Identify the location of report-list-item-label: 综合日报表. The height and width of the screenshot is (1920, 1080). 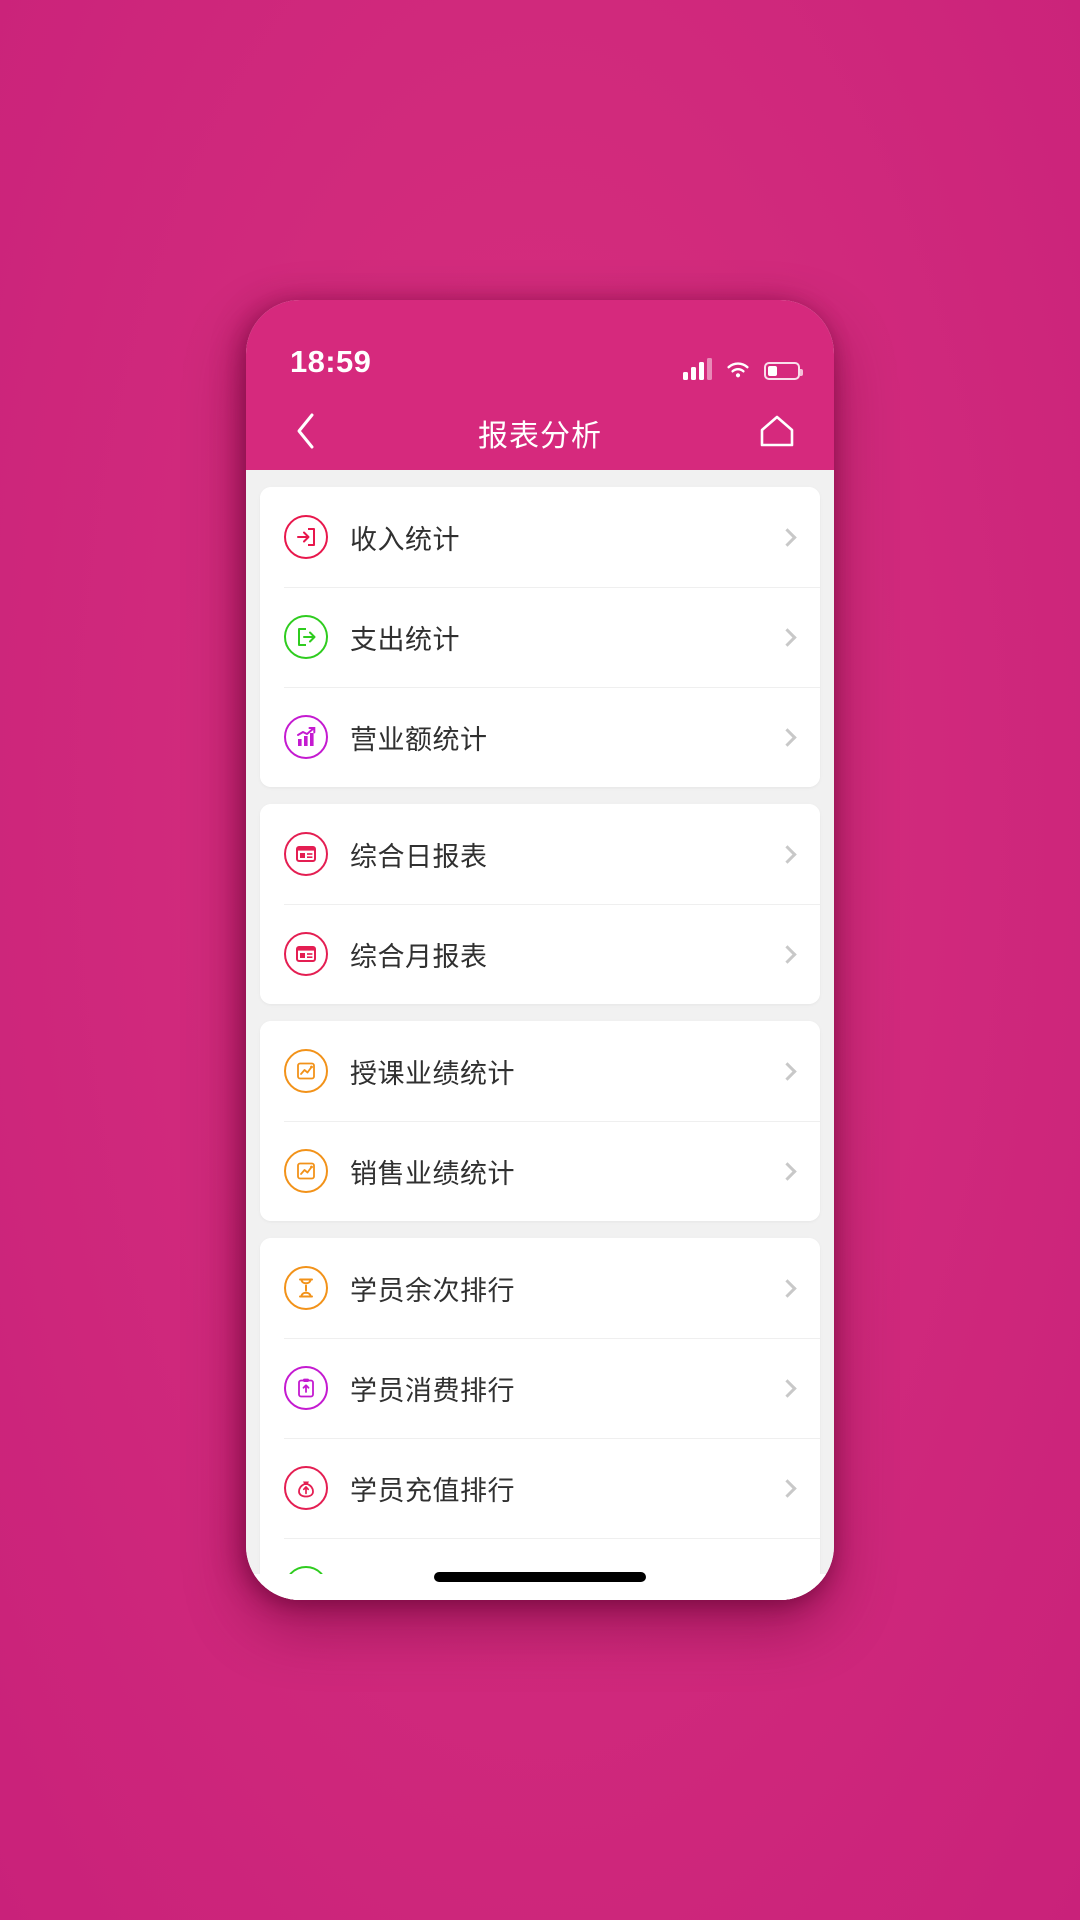
(419, 856).